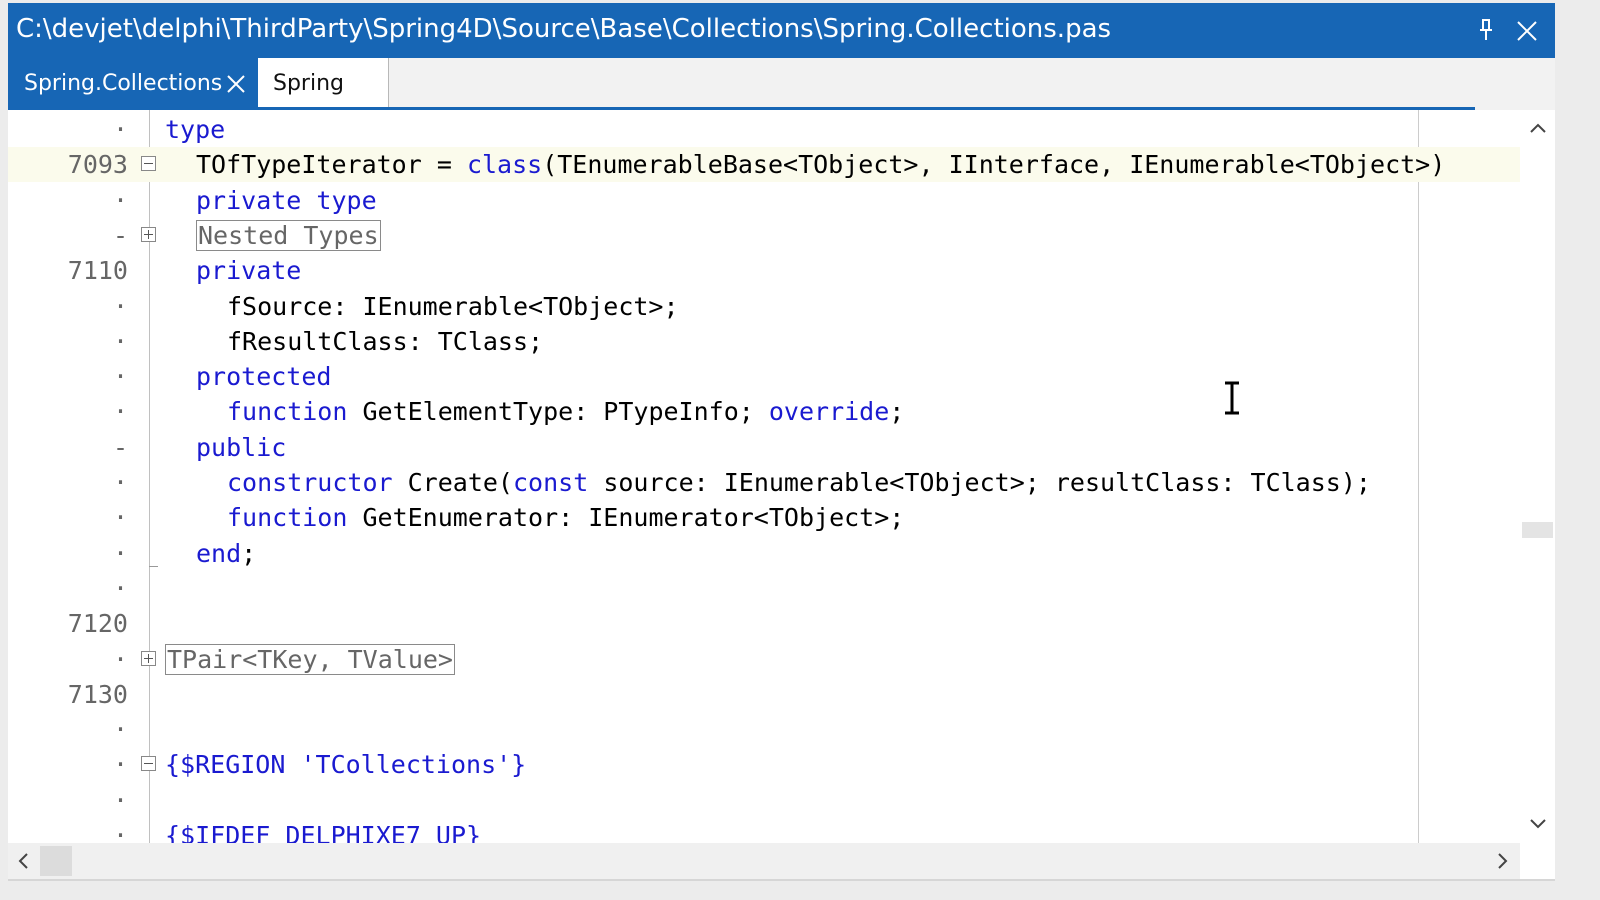  What do you see at coordinates (558, 412) in the screenshot?
I see `code-token: GetElementType: PTypeInfo;` at bounding box center [558, 412].